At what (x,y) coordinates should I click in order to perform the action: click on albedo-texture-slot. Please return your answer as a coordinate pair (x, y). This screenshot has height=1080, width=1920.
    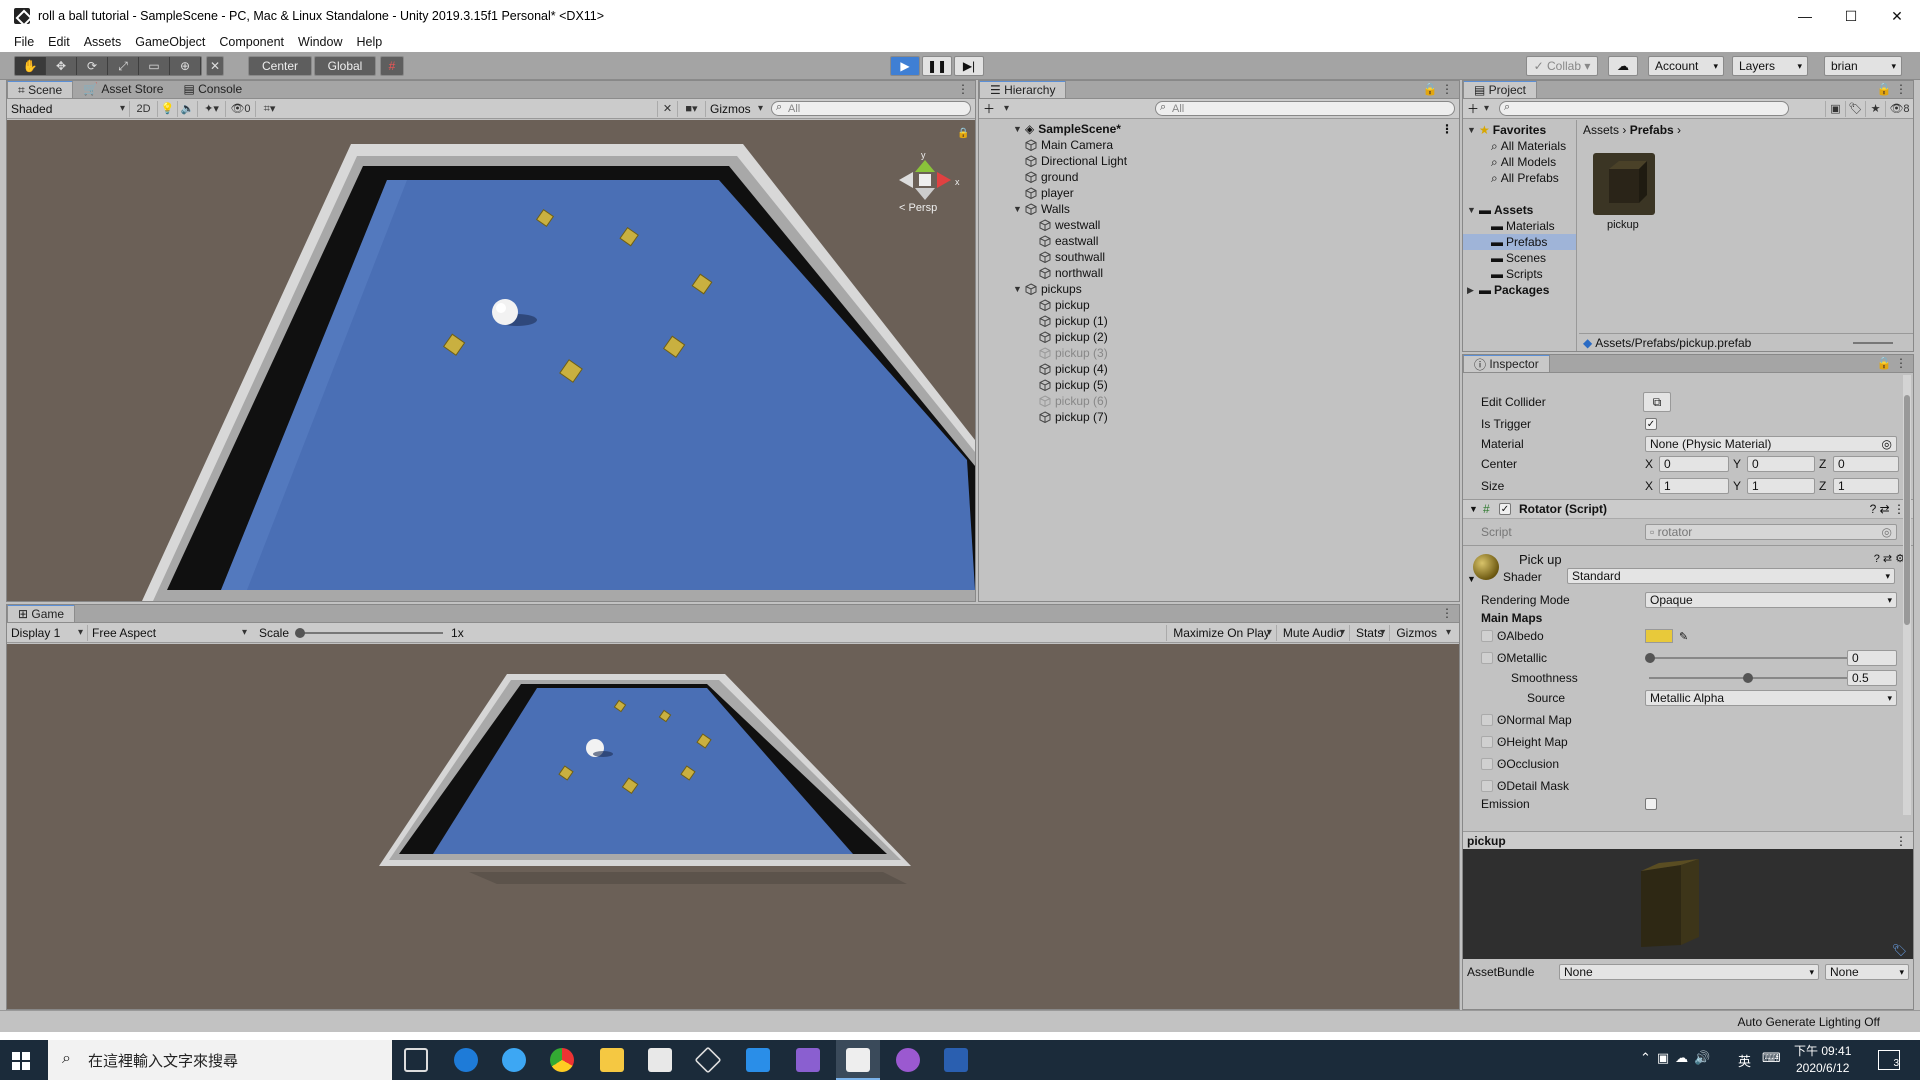
    Looking at the image, I should click on (1487, 636).